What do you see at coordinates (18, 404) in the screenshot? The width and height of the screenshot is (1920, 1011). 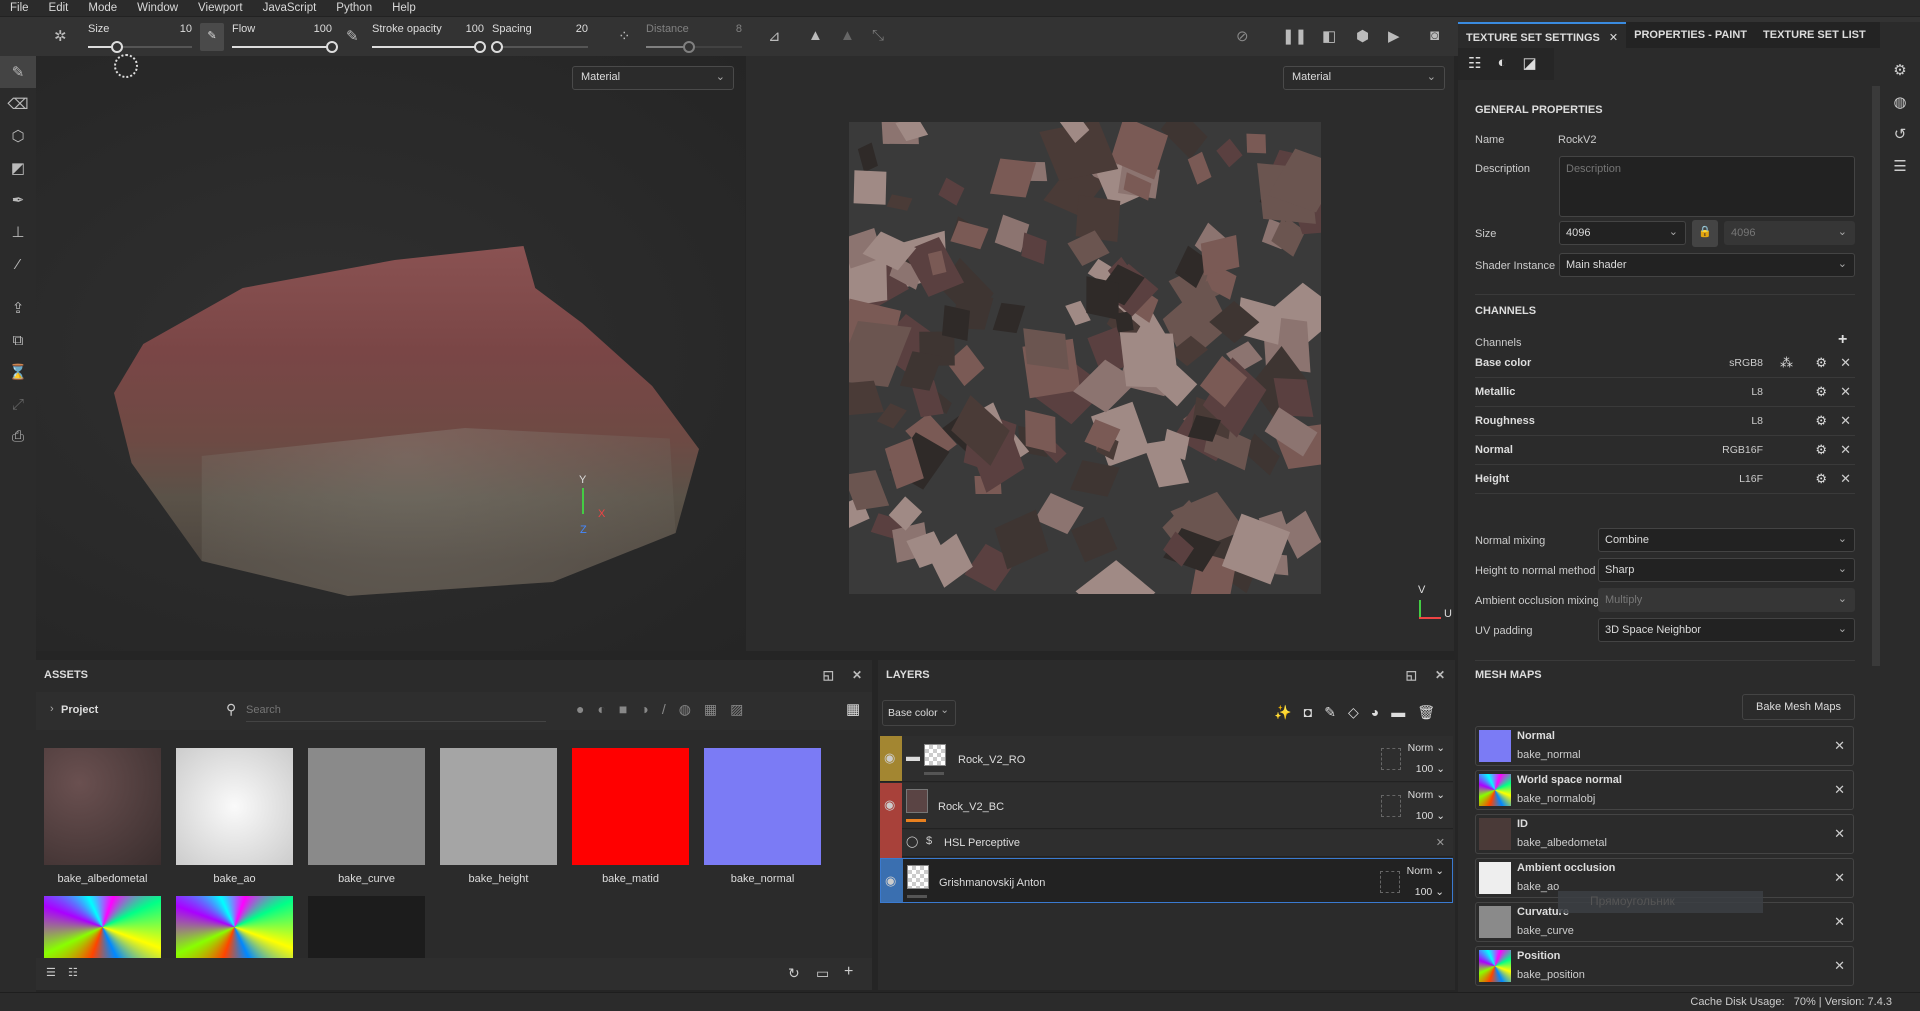 I see `transform-tool-icon: ⤢` at bounding box center [18, 404].